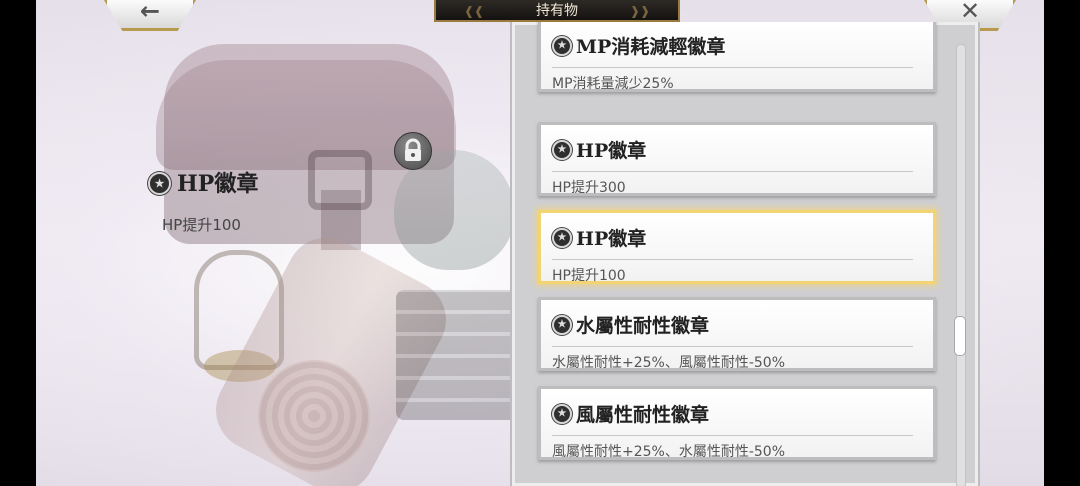  I want to click on lock-button, so click(413, 151).